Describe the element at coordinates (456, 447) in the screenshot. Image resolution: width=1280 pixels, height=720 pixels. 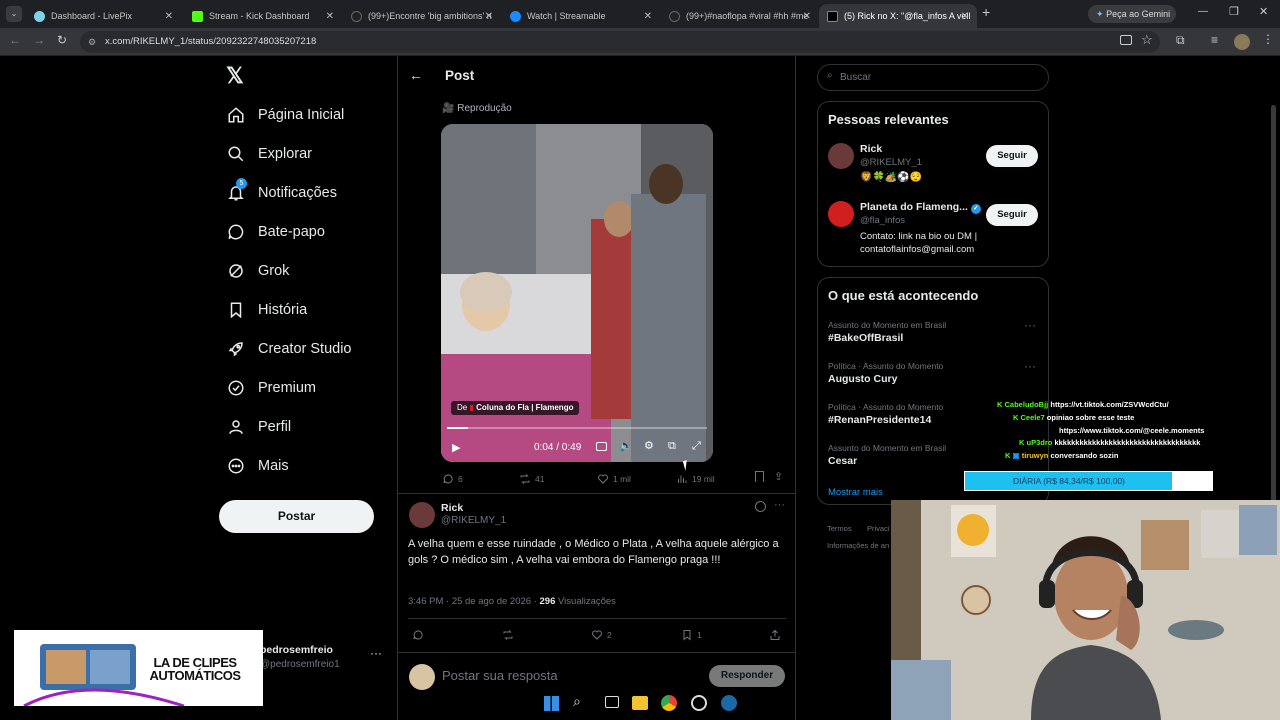
I see `play-icon: ▶` at that location.